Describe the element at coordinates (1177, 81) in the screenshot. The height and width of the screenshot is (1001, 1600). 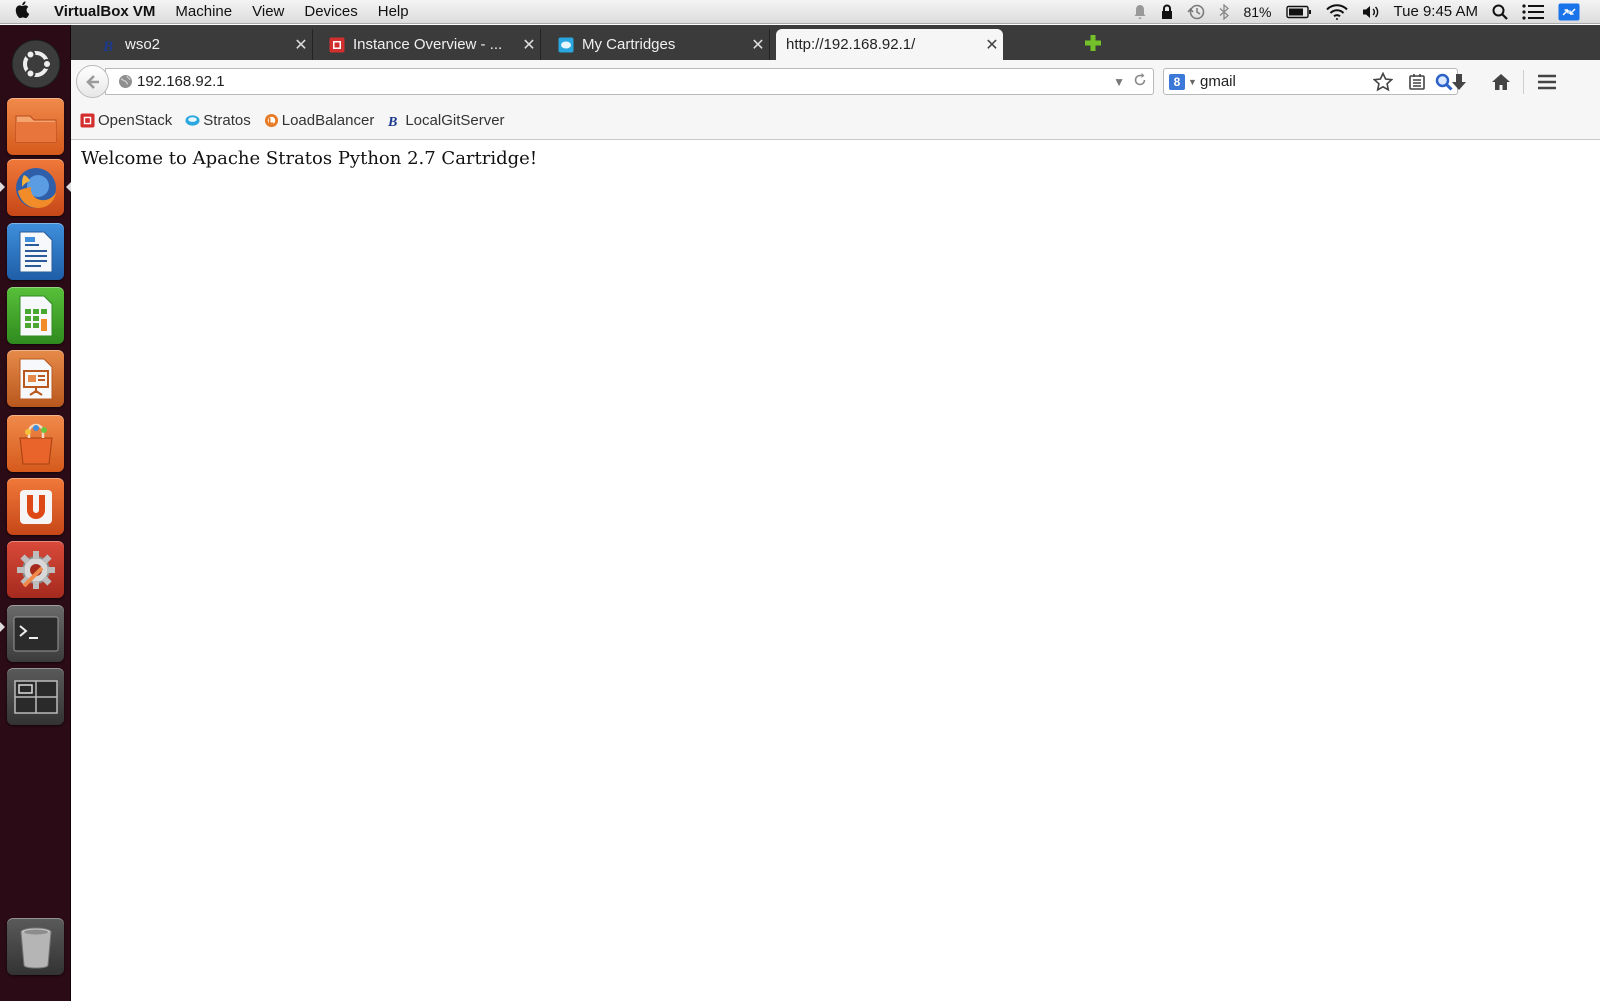
I see `google-icon: 8` at that location.